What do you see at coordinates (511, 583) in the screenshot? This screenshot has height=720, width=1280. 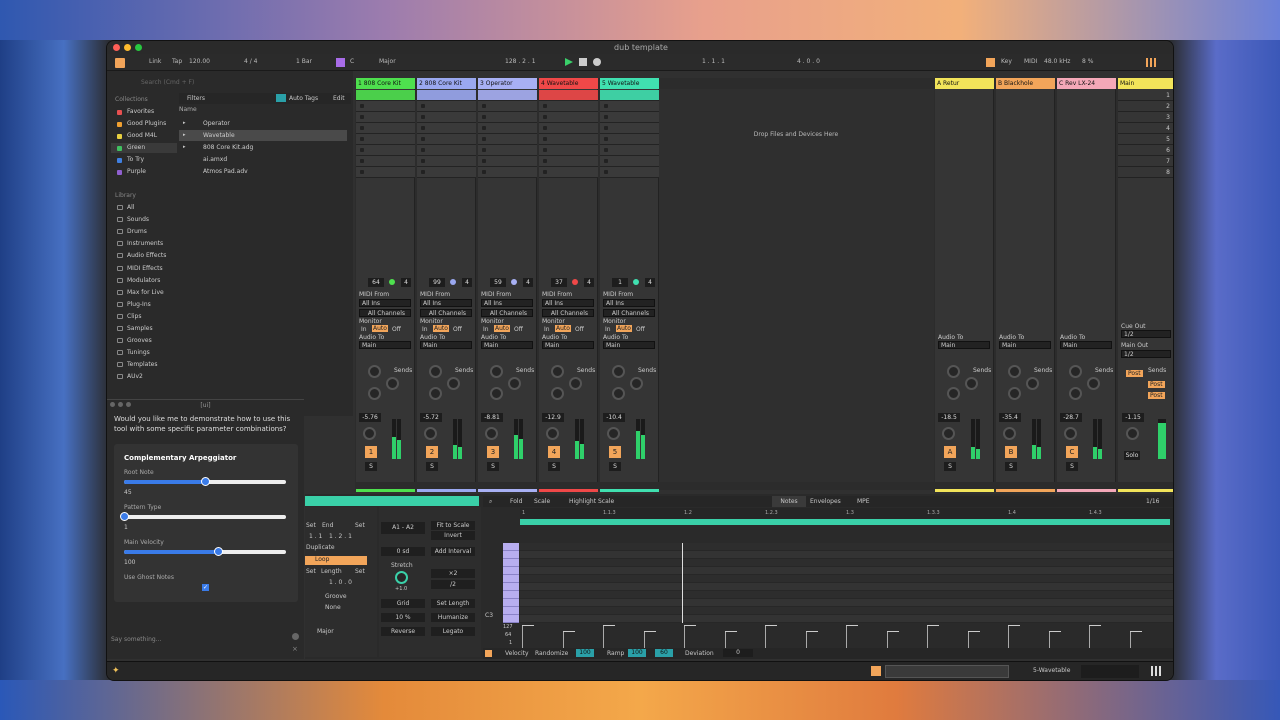 I see `piano-keys` at bounding box center [511, 583].